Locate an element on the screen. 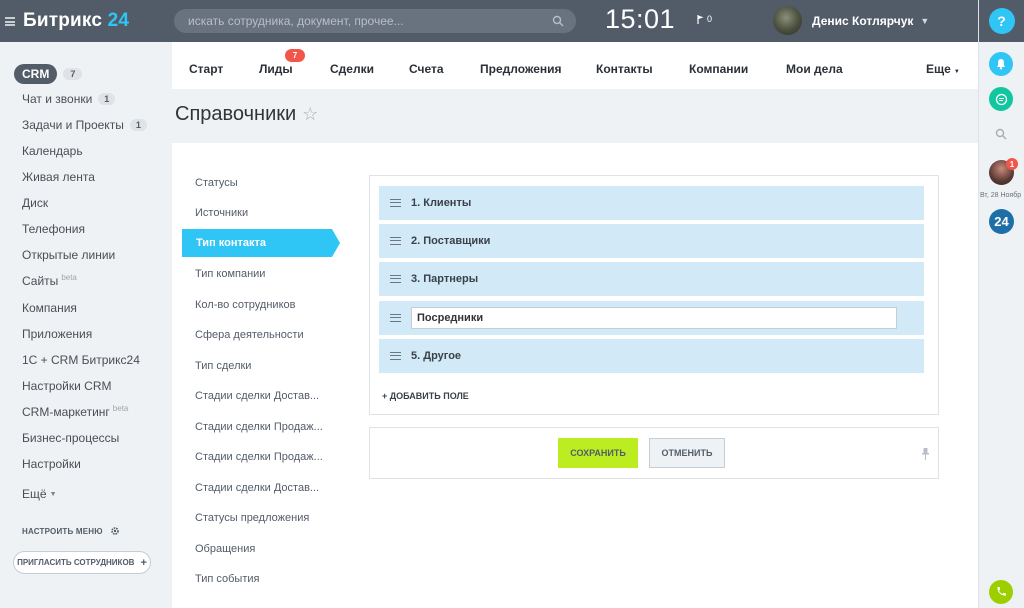 Image resolution: width=1024 pixels, height=608 pixels. search-input is located at coordinates (368, 21).